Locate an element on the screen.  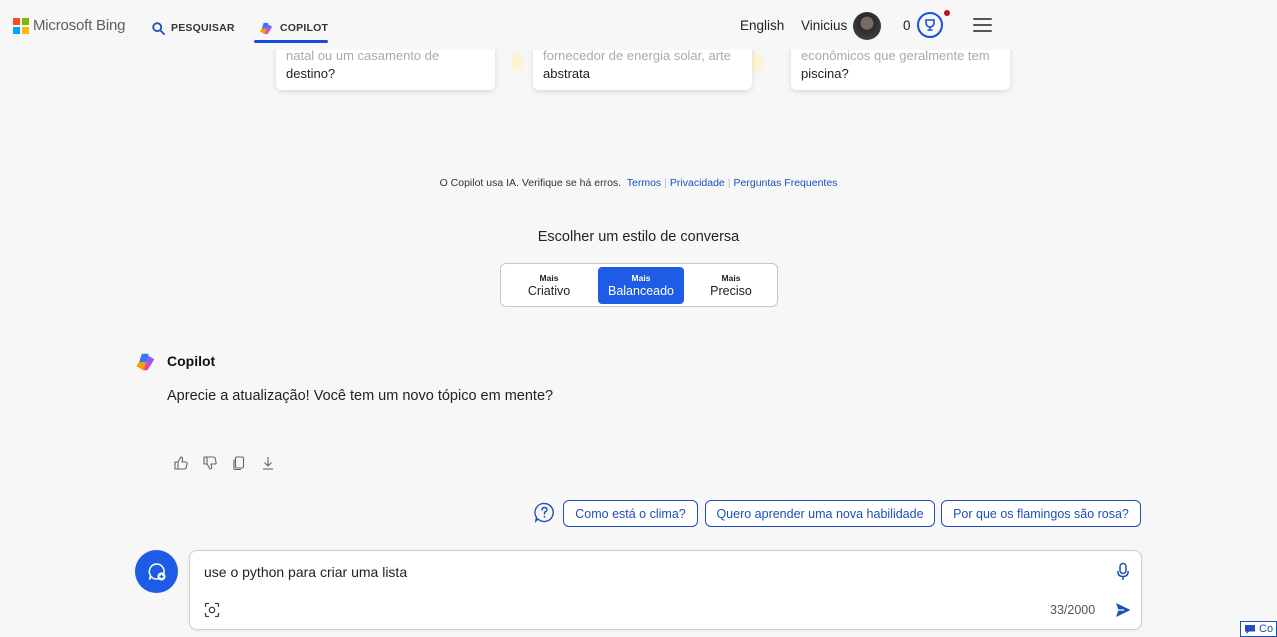
user-name: Vinicius is located at coordinates (824, 25).